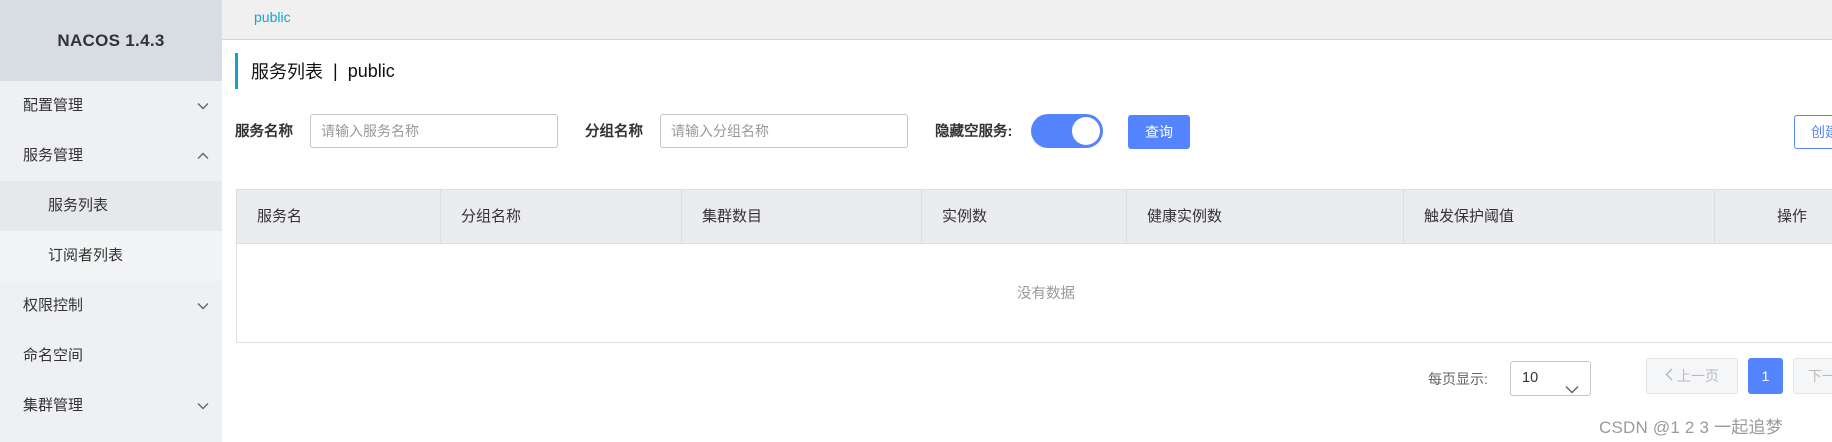 The height and width of the screenshot is (442, 1832). Describe the element at coordinates (1691, 427) in the screenshot. I see `watermark: CSDN @1 2 3 一起追梦` at that location.